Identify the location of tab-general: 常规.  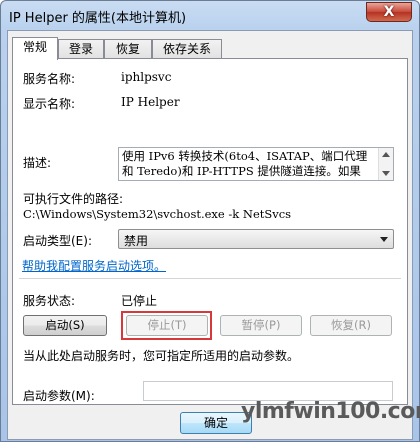
(35, 48).